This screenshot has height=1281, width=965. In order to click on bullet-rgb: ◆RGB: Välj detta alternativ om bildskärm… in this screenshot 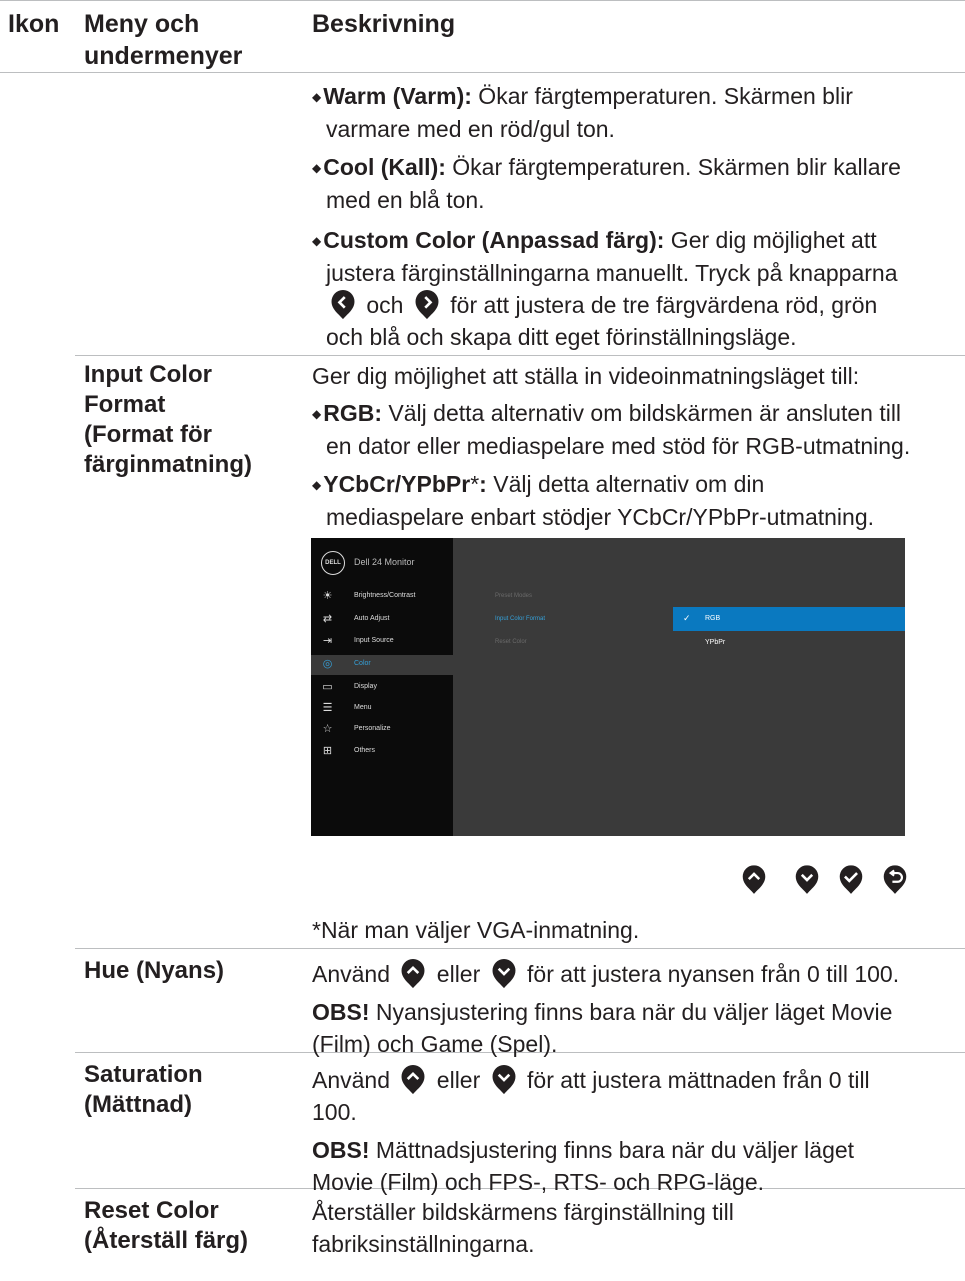, I will do `click(611, 429)`.